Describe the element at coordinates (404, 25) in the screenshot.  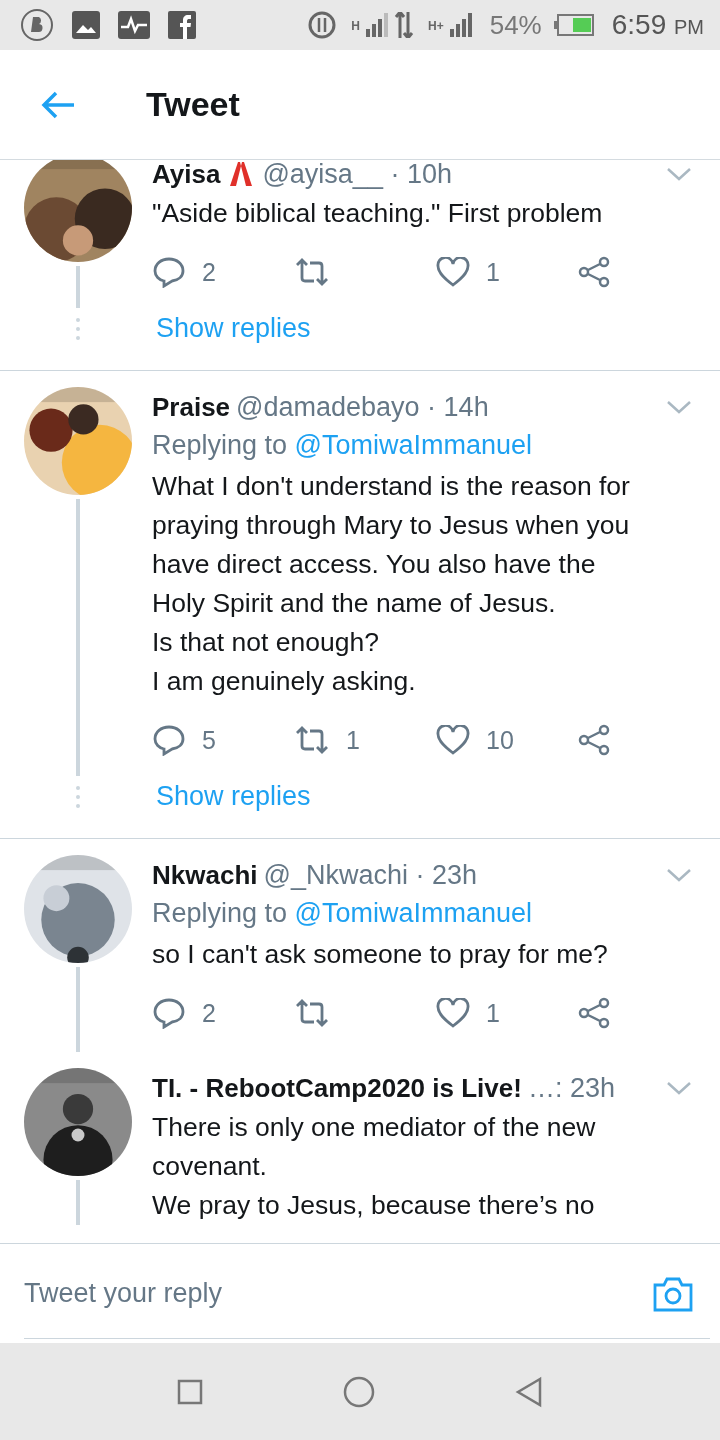
I see `data-transfer-icon` at that location.